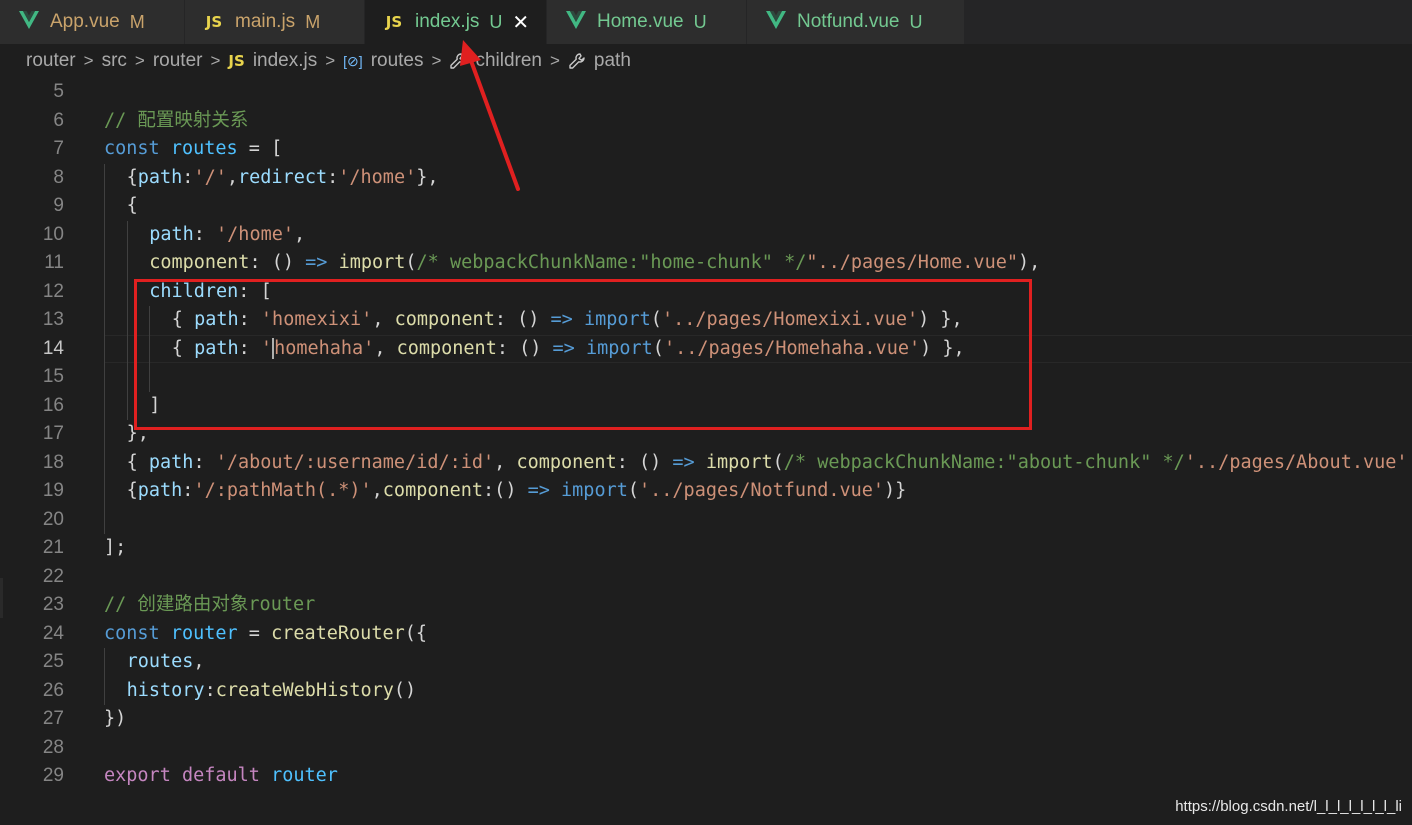 Image resolution: width=1412 pixels, height=825 pixels. Describe the element at coordinates (53, 376) in the screenshot. I see `line-number: 15` at that location.